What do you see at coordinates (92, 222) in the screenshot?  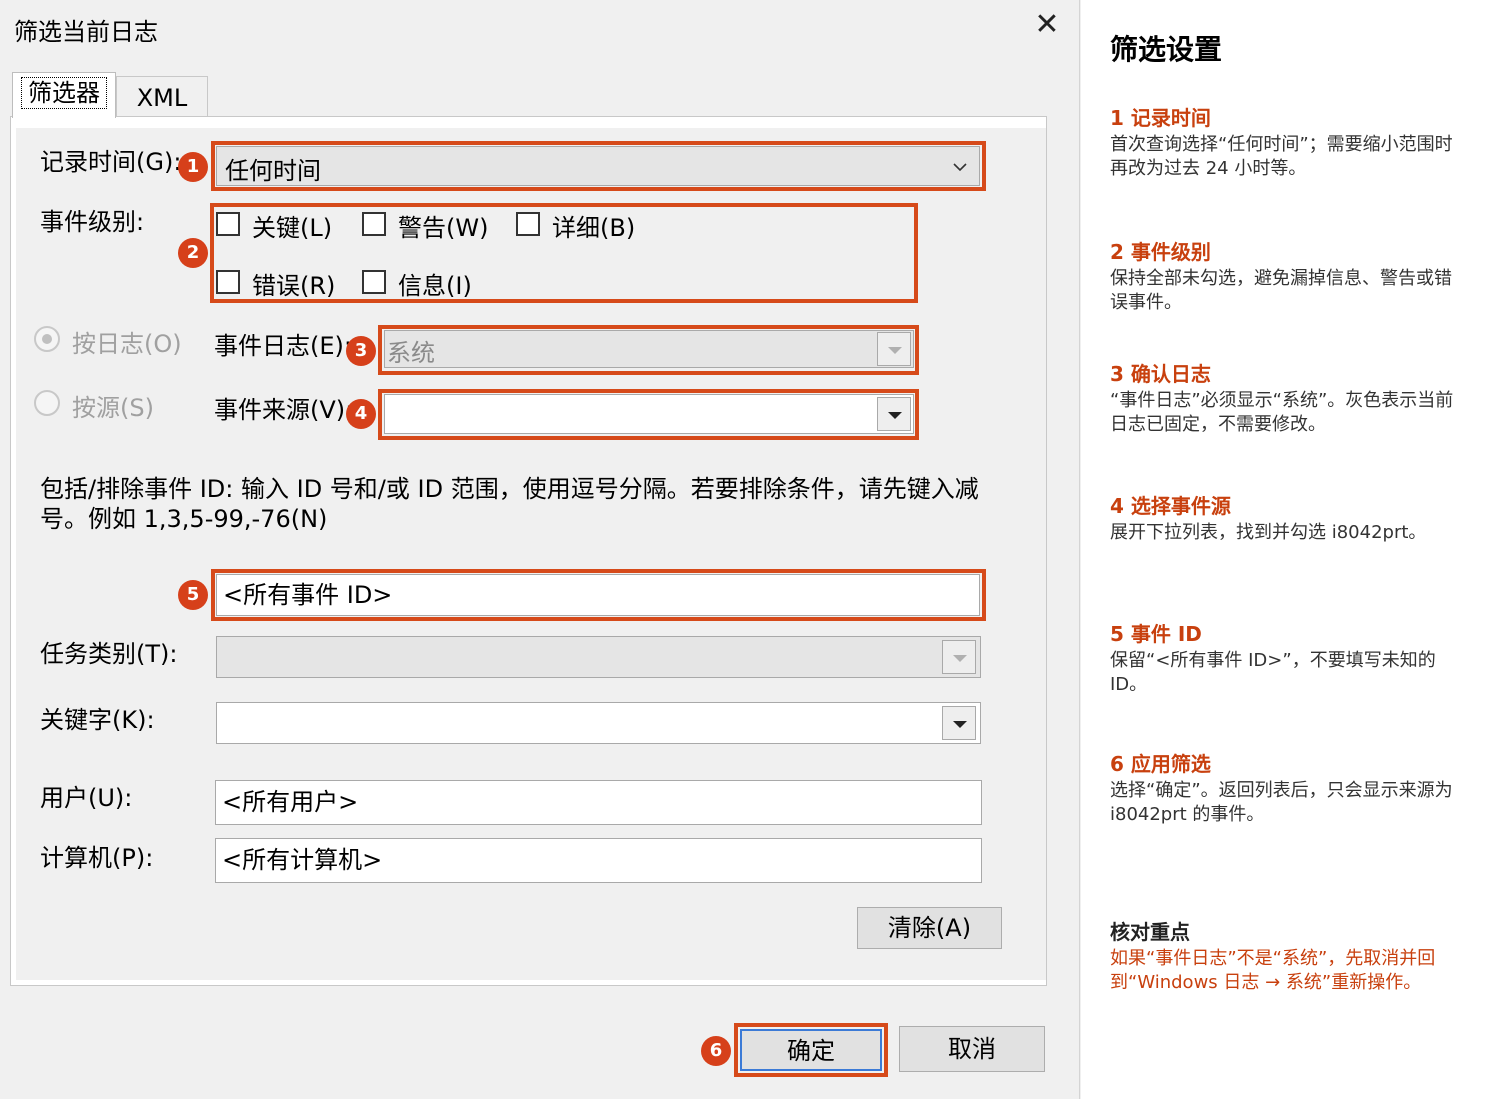 I see `event-level-label: 事件级别:` at bounding box center [92, 222].